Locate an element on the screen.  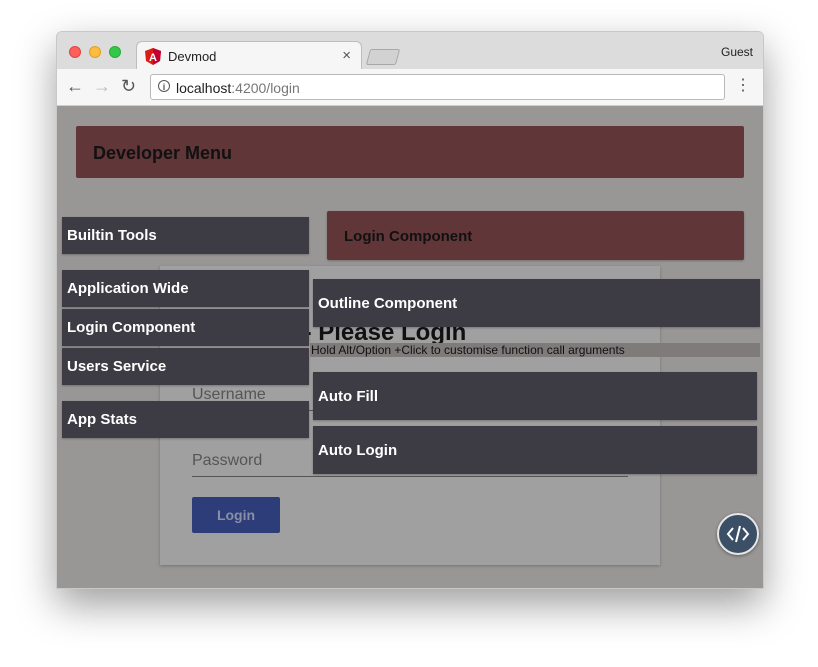
browser-toolbar: ← → ↻ i localhost:4200/login ⋮ is located at coordinates (410, 87).